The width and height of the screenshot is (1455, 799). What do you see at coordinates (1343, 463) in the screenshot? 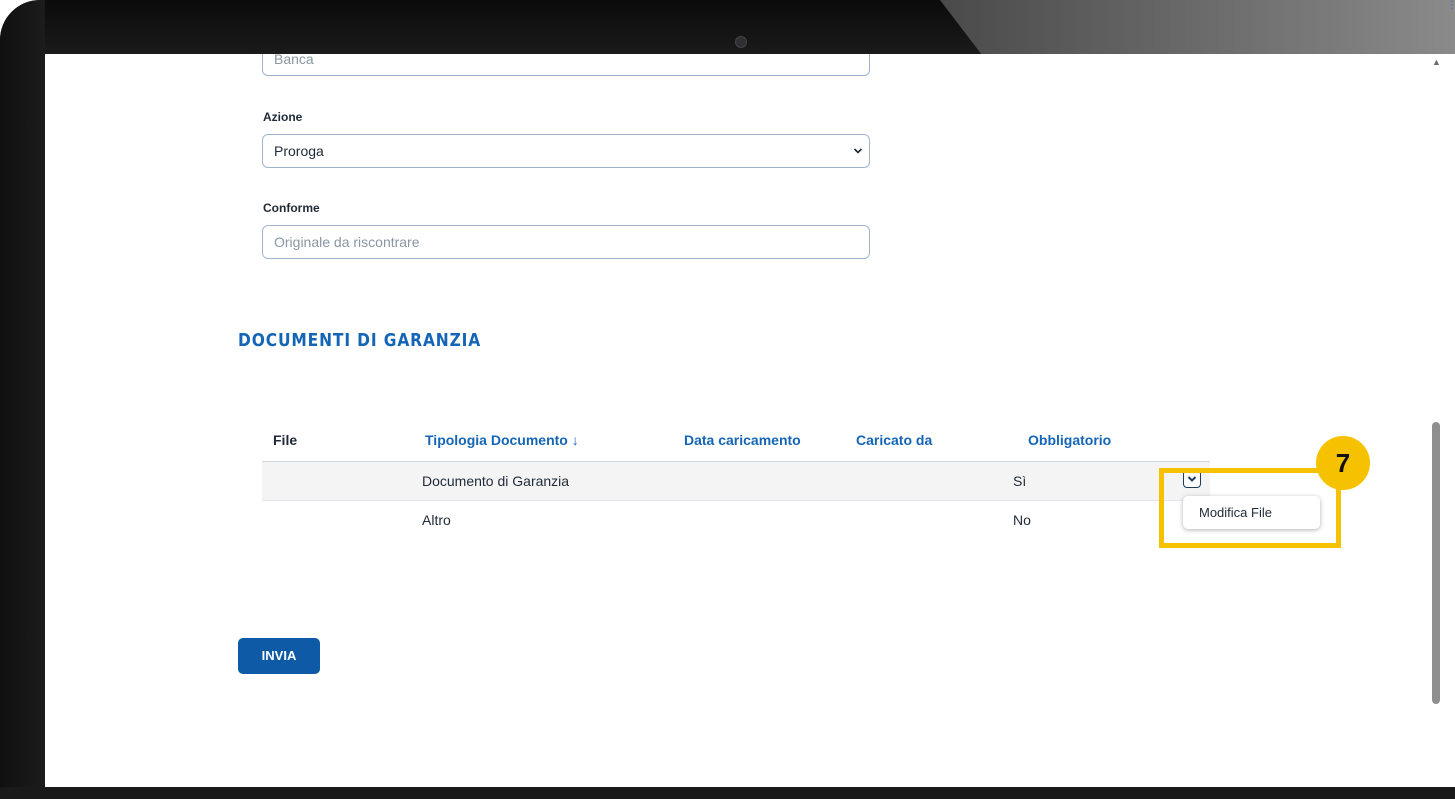
I see `step-badge: 7` at bounding box center [1343, 463].